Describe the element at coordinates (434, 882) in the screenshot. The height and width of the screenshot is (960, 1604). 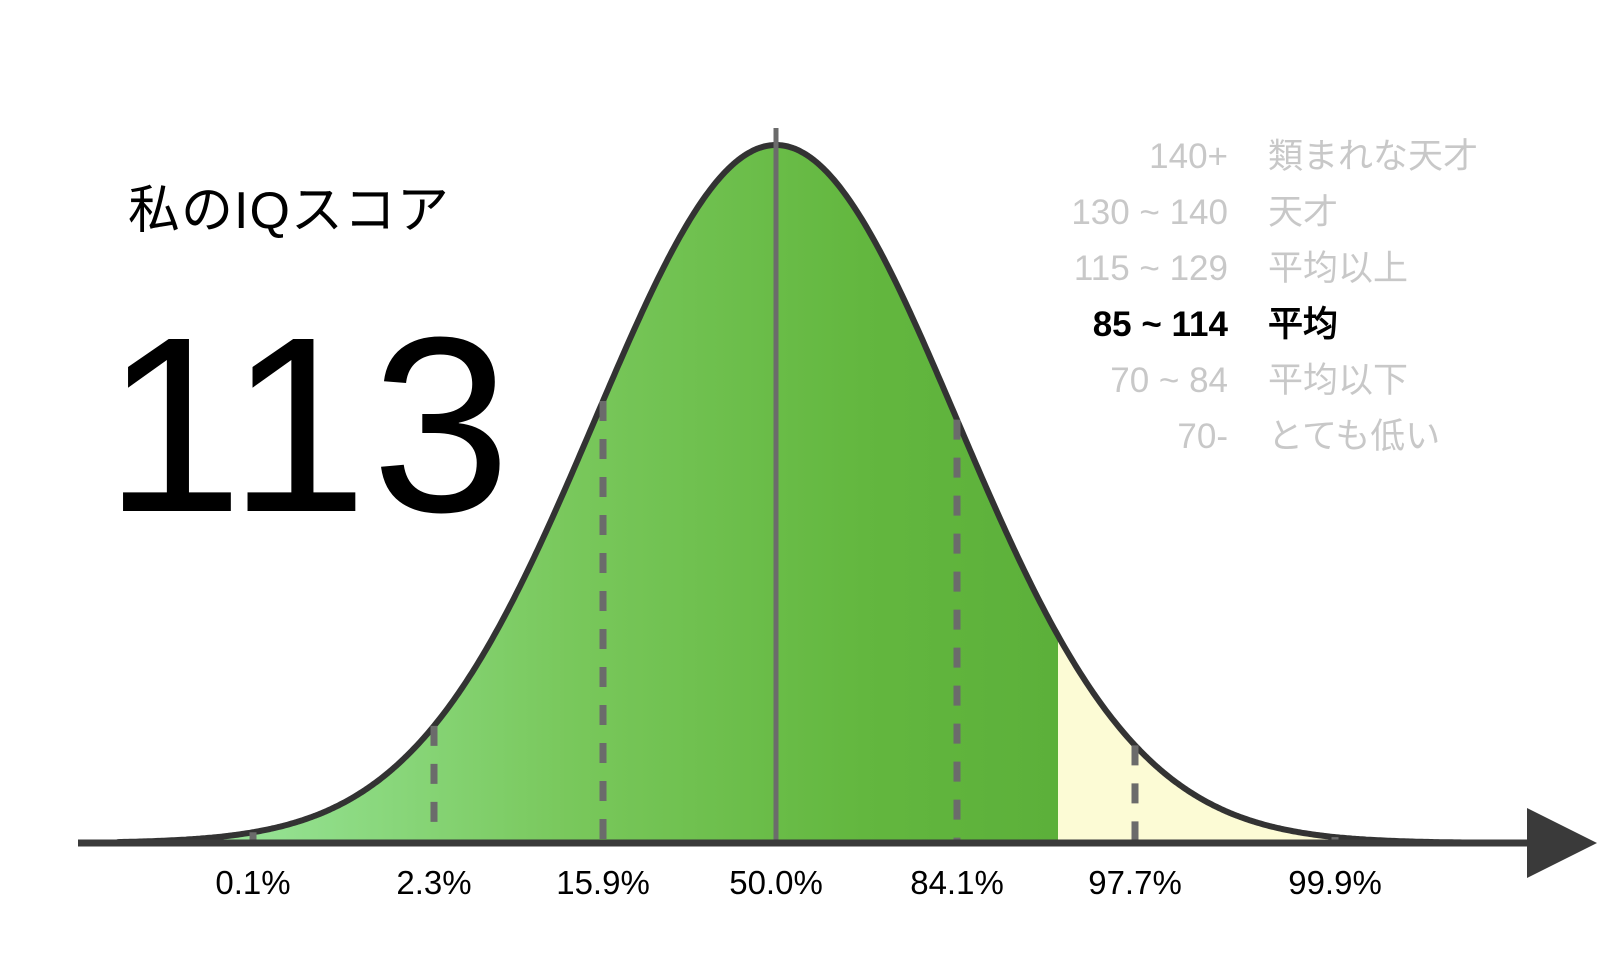
I see `x-tick-label: 2.3%` at that location.